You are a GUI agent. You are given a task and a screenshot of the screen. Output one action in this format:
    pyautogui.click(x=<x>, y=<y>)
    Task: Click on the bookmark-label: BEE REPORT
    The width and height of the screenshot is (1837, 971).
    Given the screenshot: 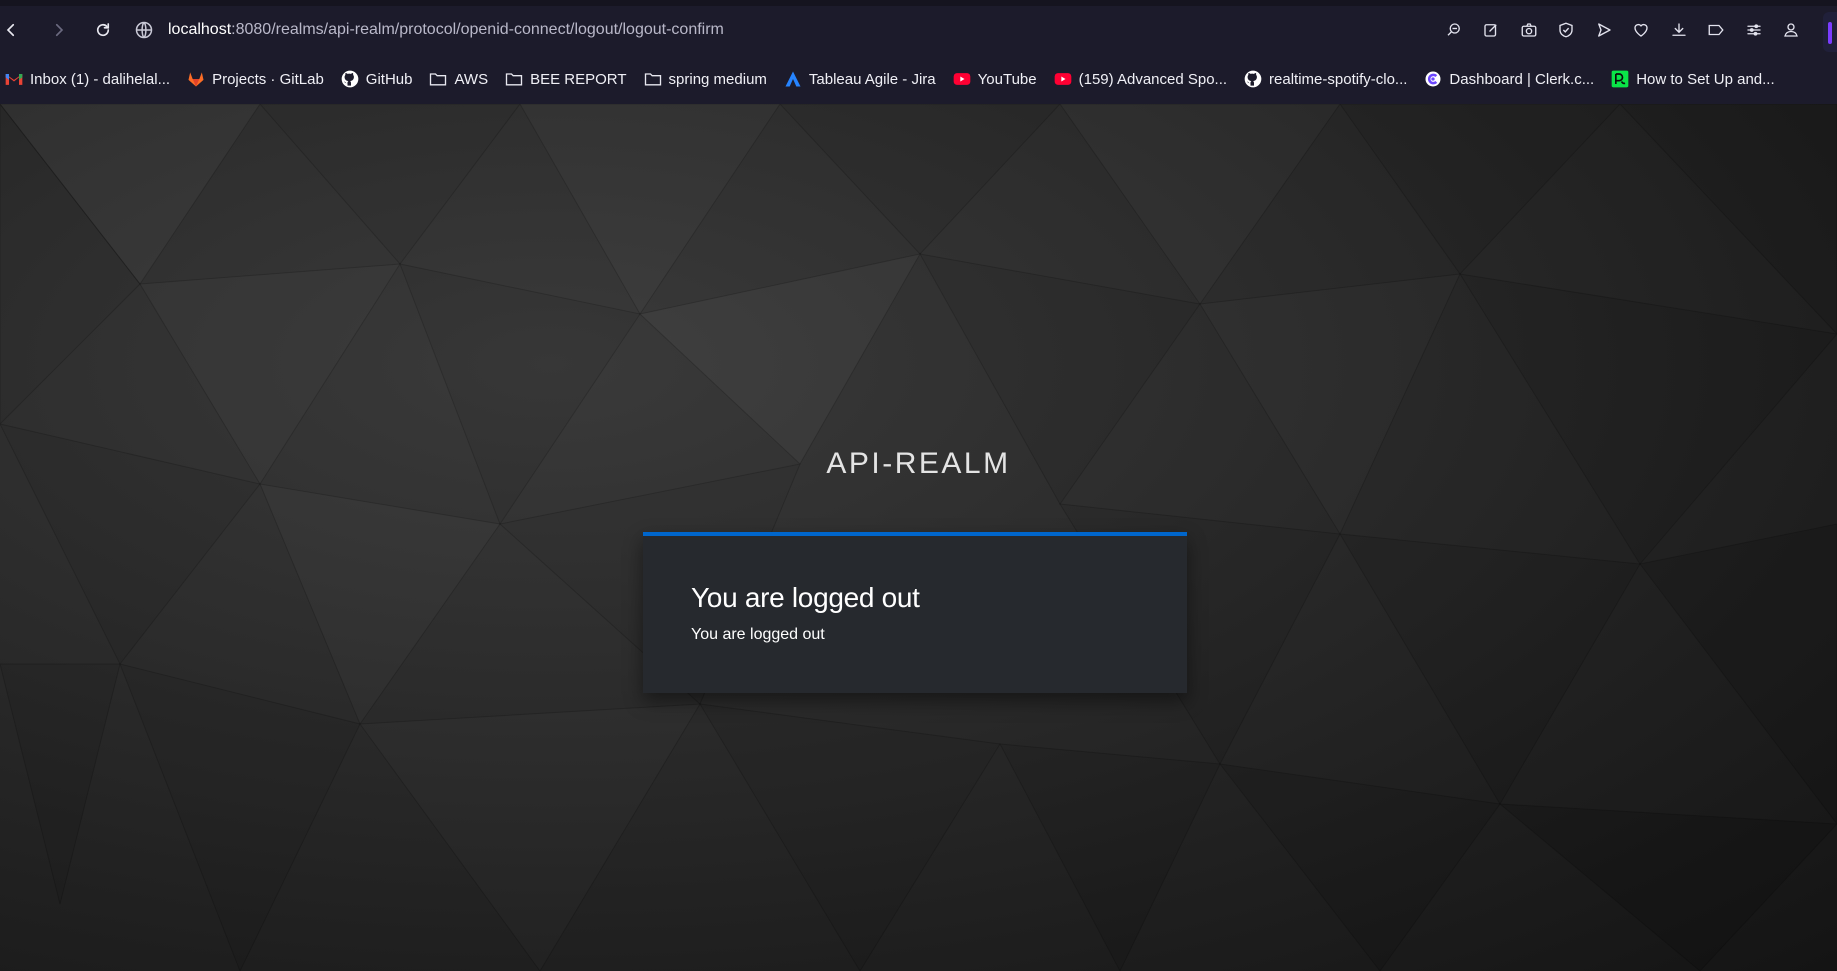 What is the action you would take?
    pyautogui.click(x=578, y=79)
    